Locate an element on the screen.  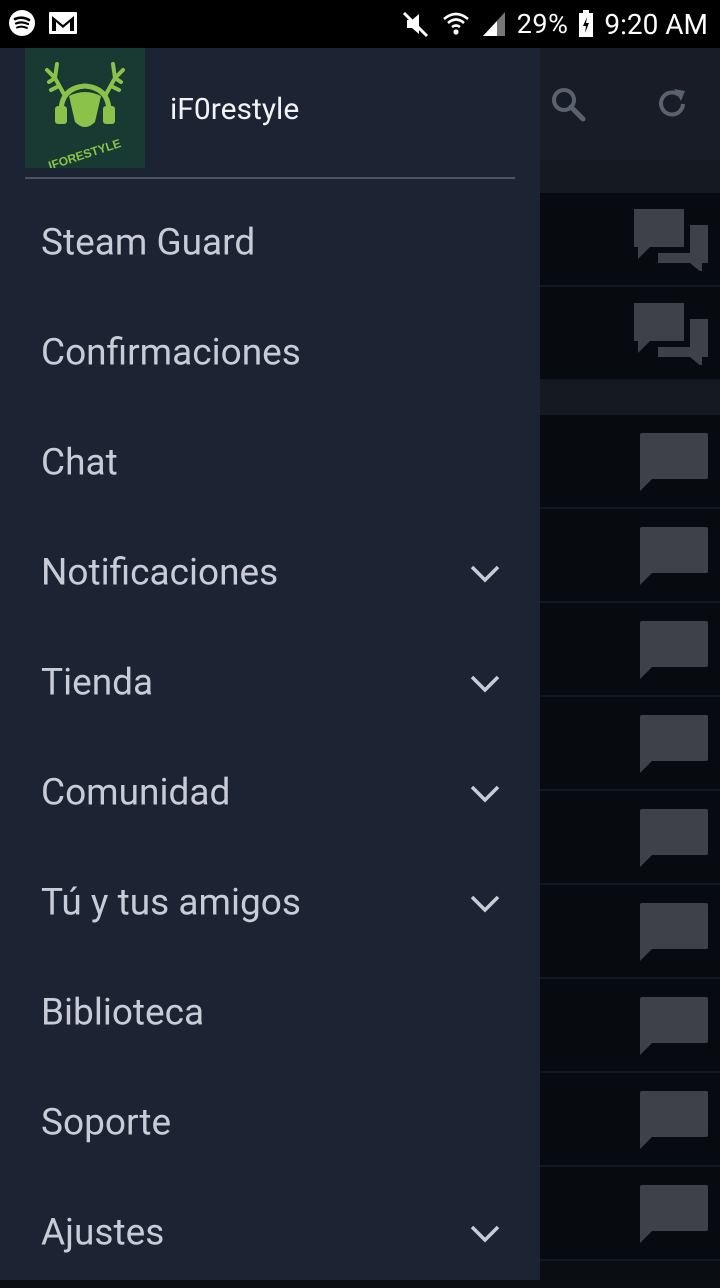
menu-item-comunidad: Comunidad is located at coordinates (270, 793).